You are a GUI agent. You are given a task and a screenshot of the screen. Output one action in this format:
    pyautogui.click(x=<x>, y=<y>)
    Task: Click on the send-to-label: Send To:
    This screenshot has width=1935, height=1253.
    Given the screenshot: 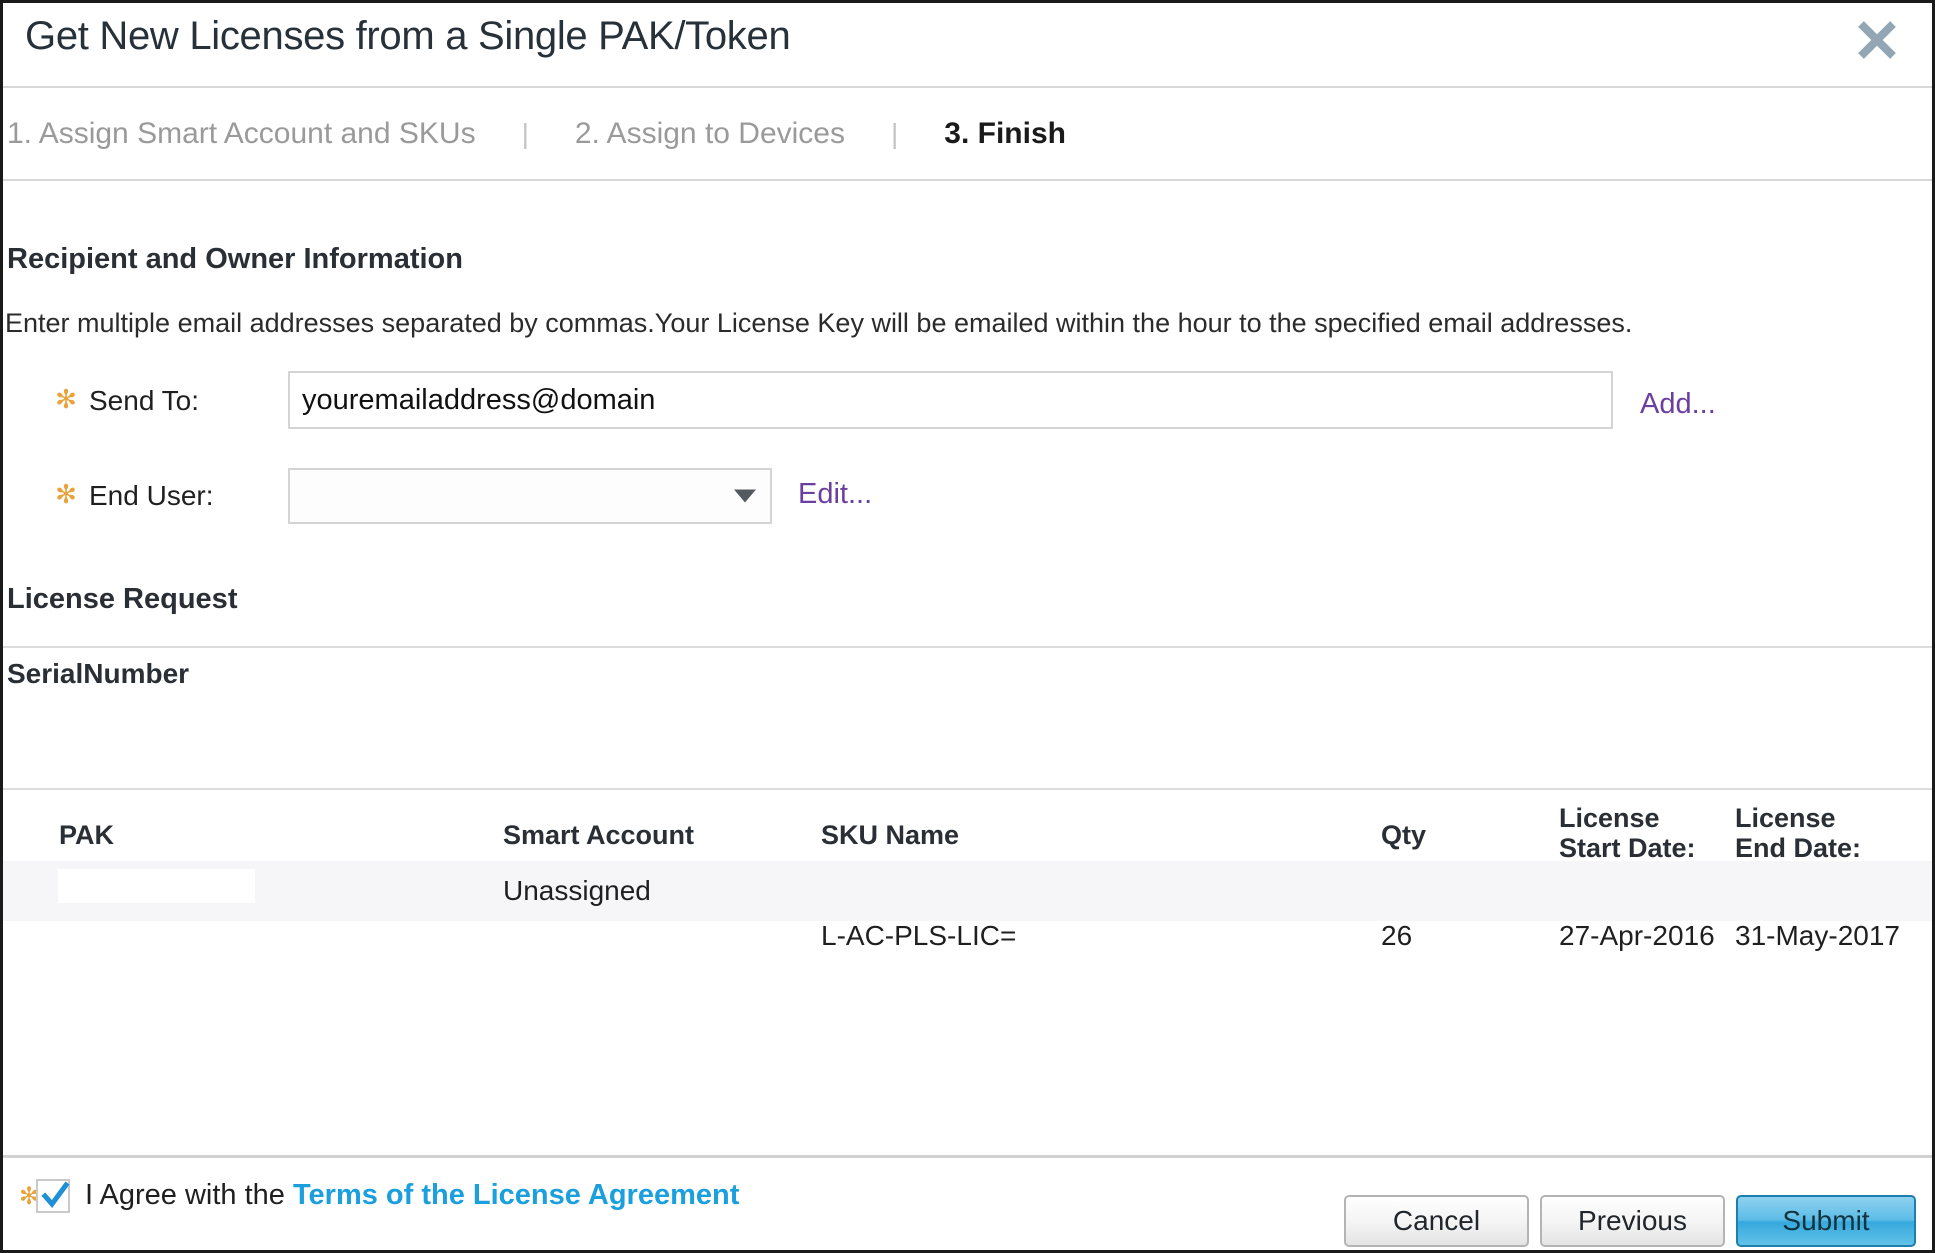 What is the action you would take?
    pyautogui.click(x=144, y=400)
    